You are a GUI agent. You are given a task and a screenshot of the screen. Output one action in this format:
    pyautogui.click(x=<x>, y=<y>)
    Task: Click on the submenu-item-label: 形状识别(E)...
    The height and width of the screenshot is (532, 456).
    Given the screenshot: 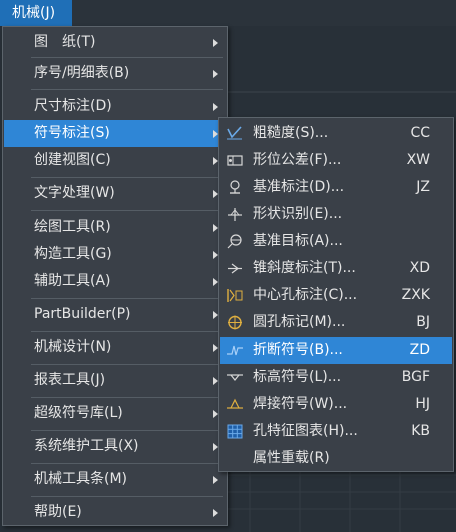 What is the action you would take?
    pyautogui.click(x=298, y=214)
    